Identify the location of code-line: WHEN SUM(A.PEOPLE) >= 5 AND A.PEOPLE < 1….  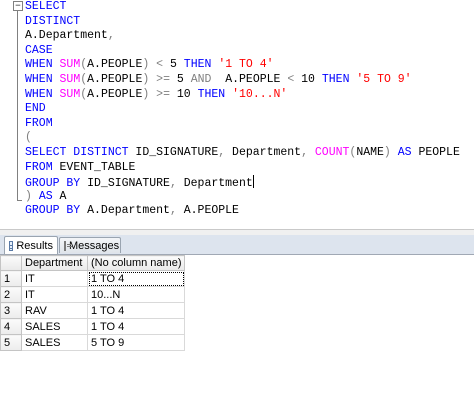
(242, 80).